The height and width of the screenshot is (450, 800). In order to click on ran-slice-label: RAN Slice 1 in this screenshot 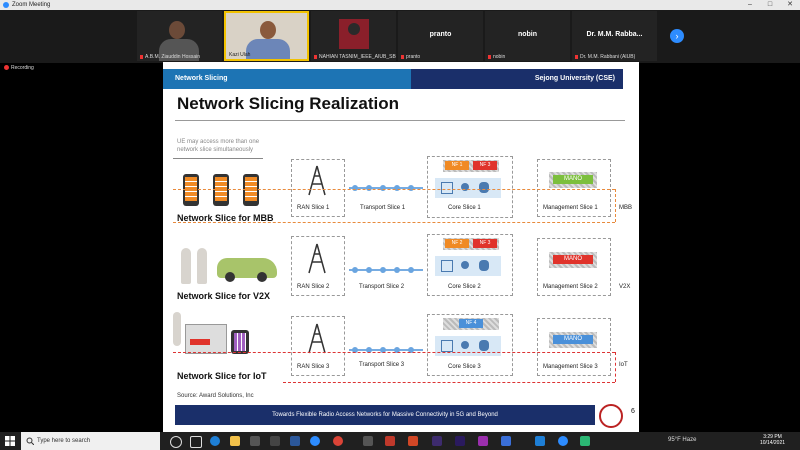, I will do `click(313, 208)`.